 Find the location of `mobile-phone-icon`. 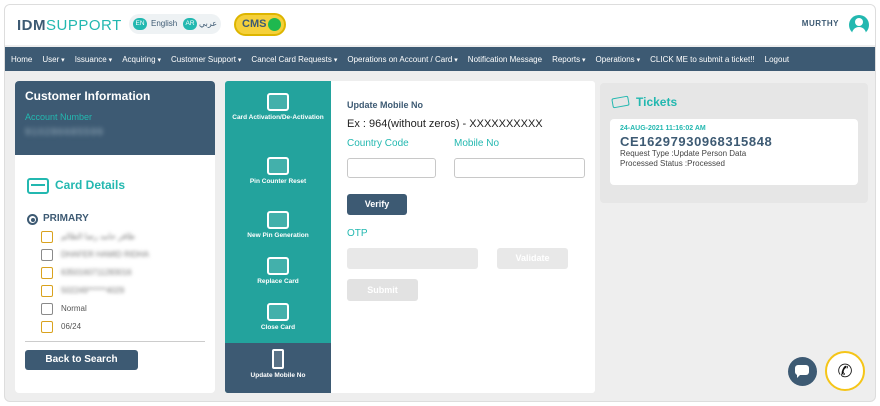

mobile-phone-icon is located at coordinates (278, 359).